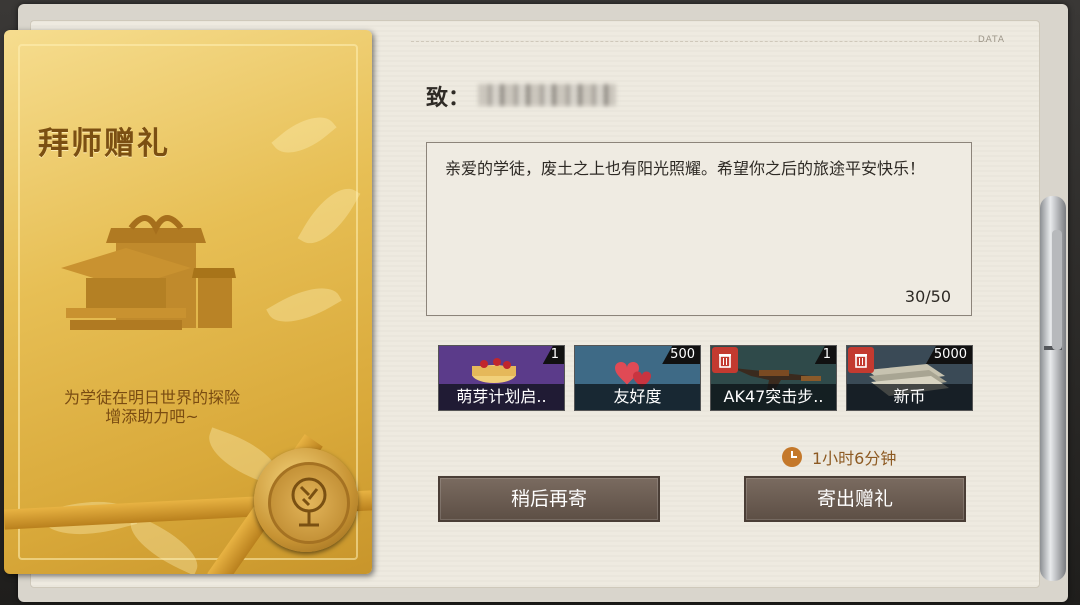  What do you see at coordinates (792, 457) in the screenshot?
I see `clock-icon` at bounding box center [792, 457].